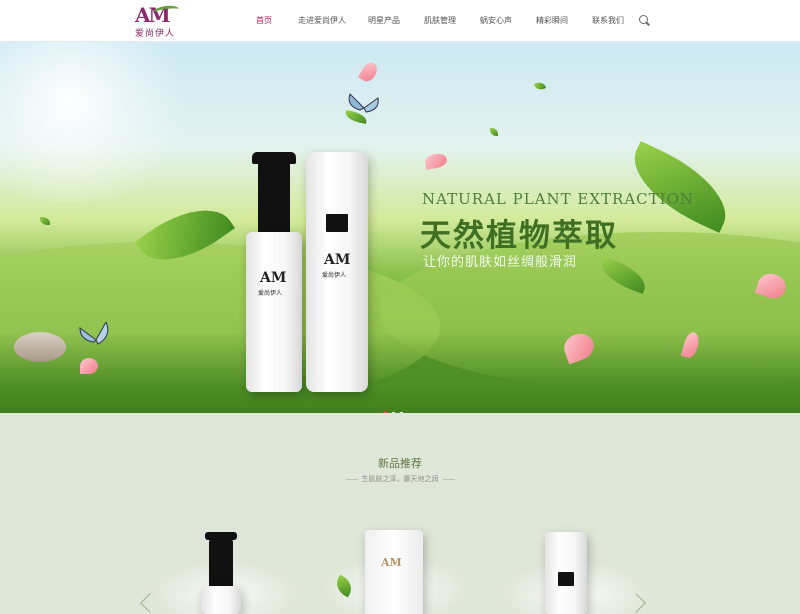 This screenshot has width=800, height=614. Describe the element at coordinates (552, 20) in the screenshot. I see `nav-item-moments: 精彩瞬间` at that location.